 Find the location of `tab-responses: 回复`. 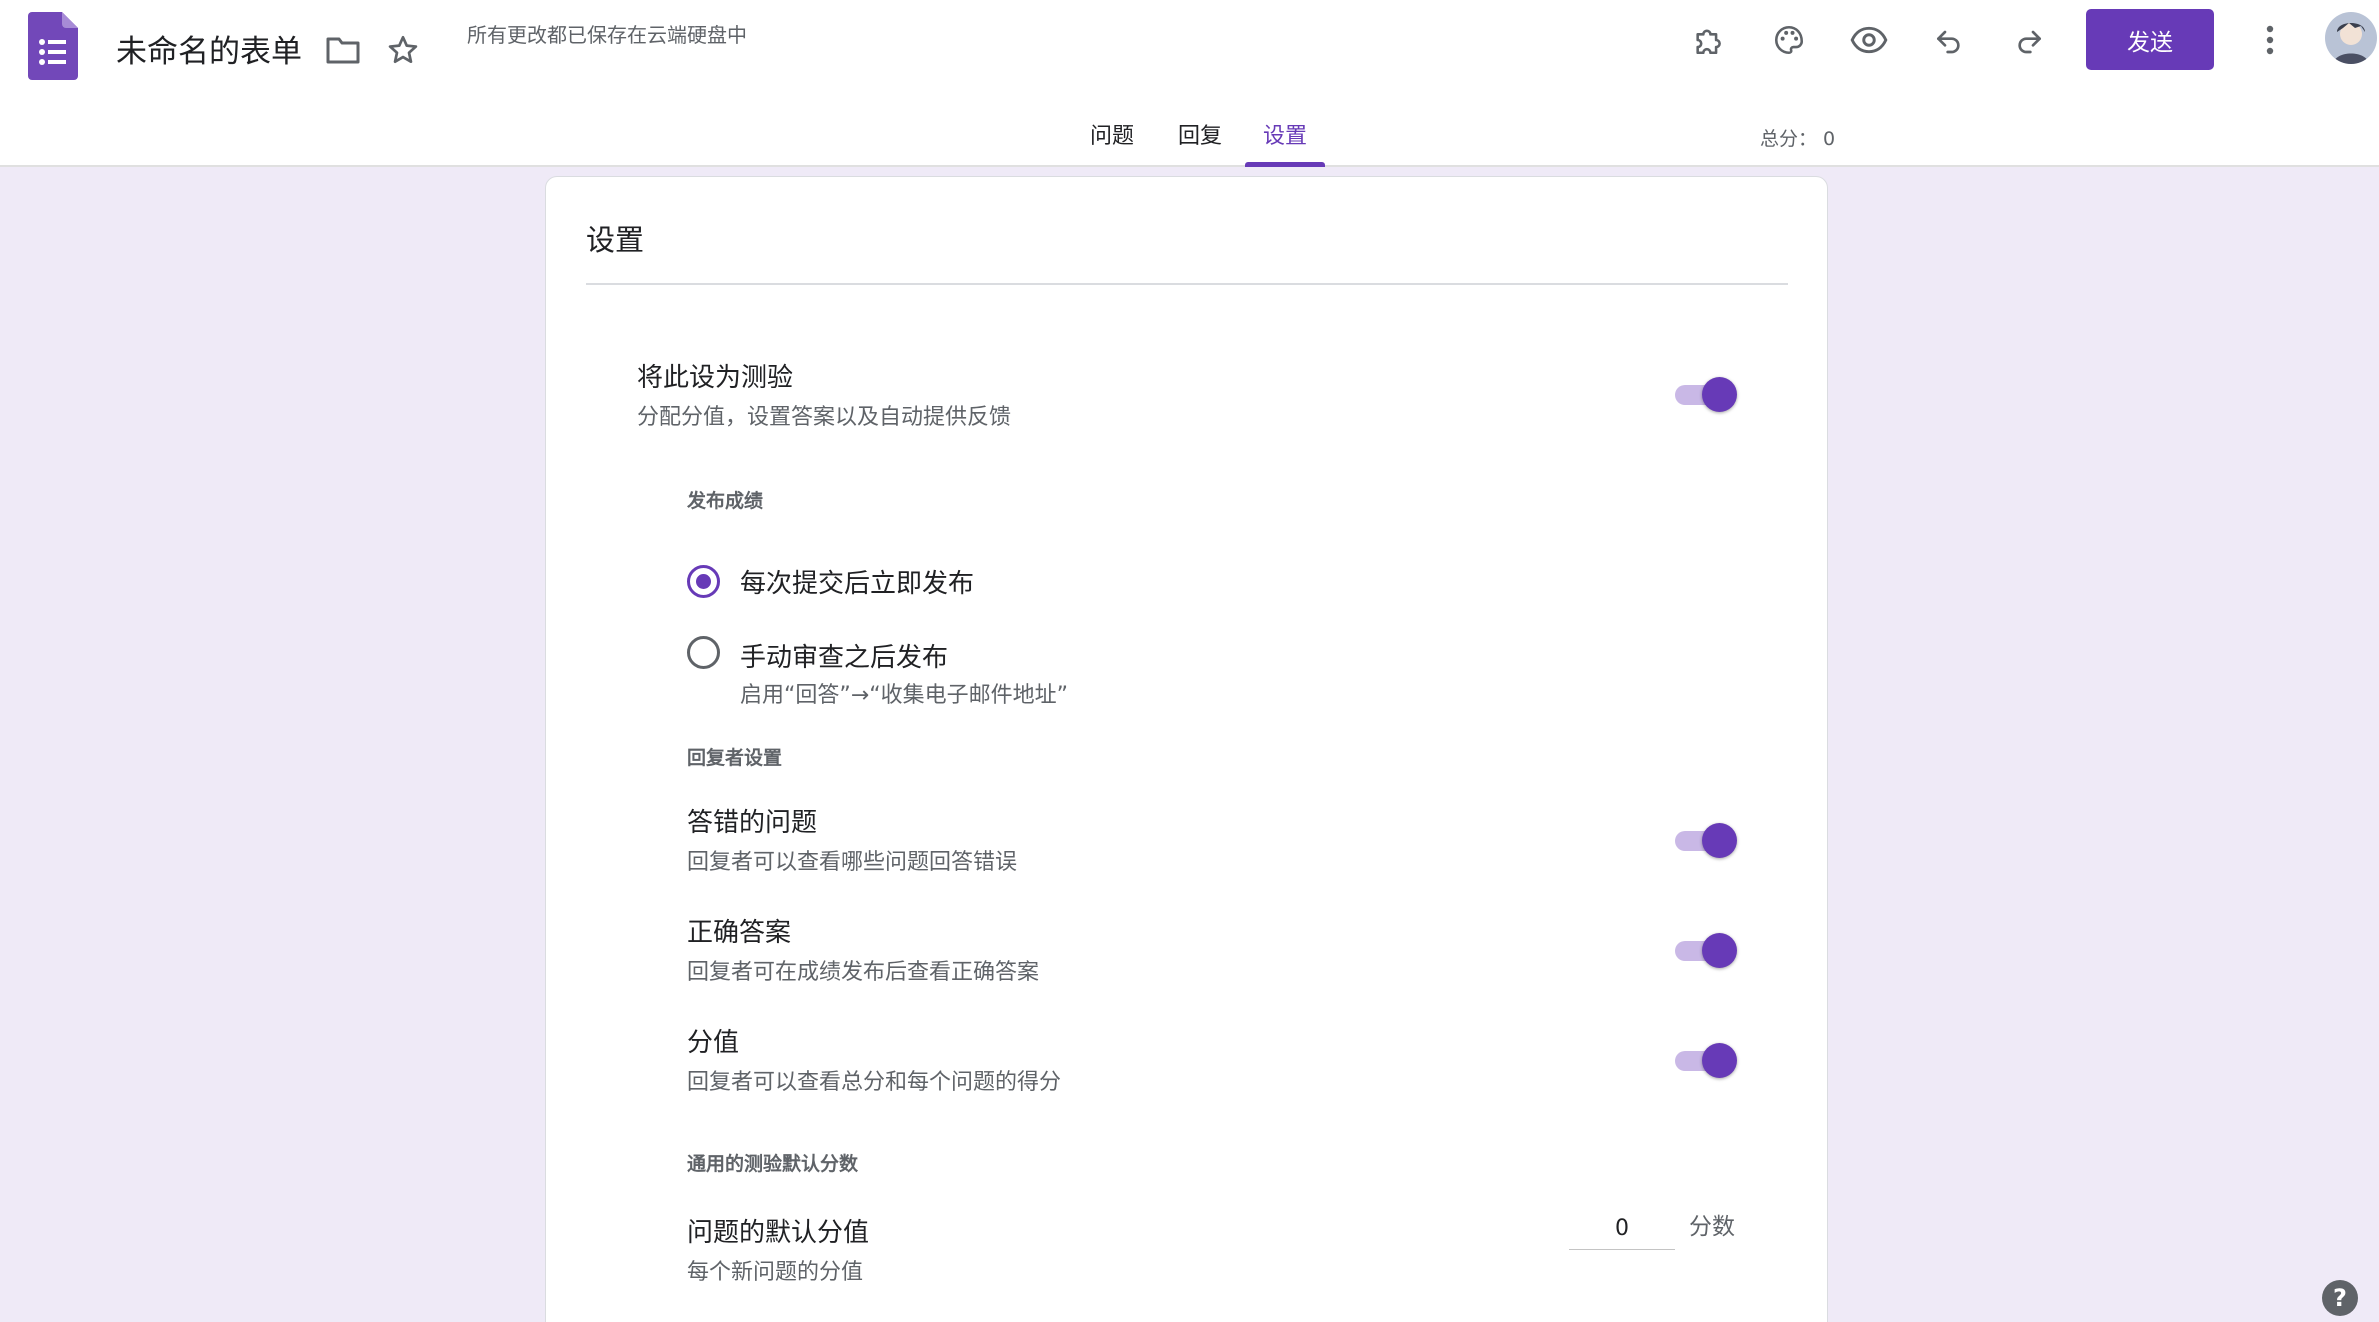

tab-responses: 回复 is located at coordinates (1200, 142).